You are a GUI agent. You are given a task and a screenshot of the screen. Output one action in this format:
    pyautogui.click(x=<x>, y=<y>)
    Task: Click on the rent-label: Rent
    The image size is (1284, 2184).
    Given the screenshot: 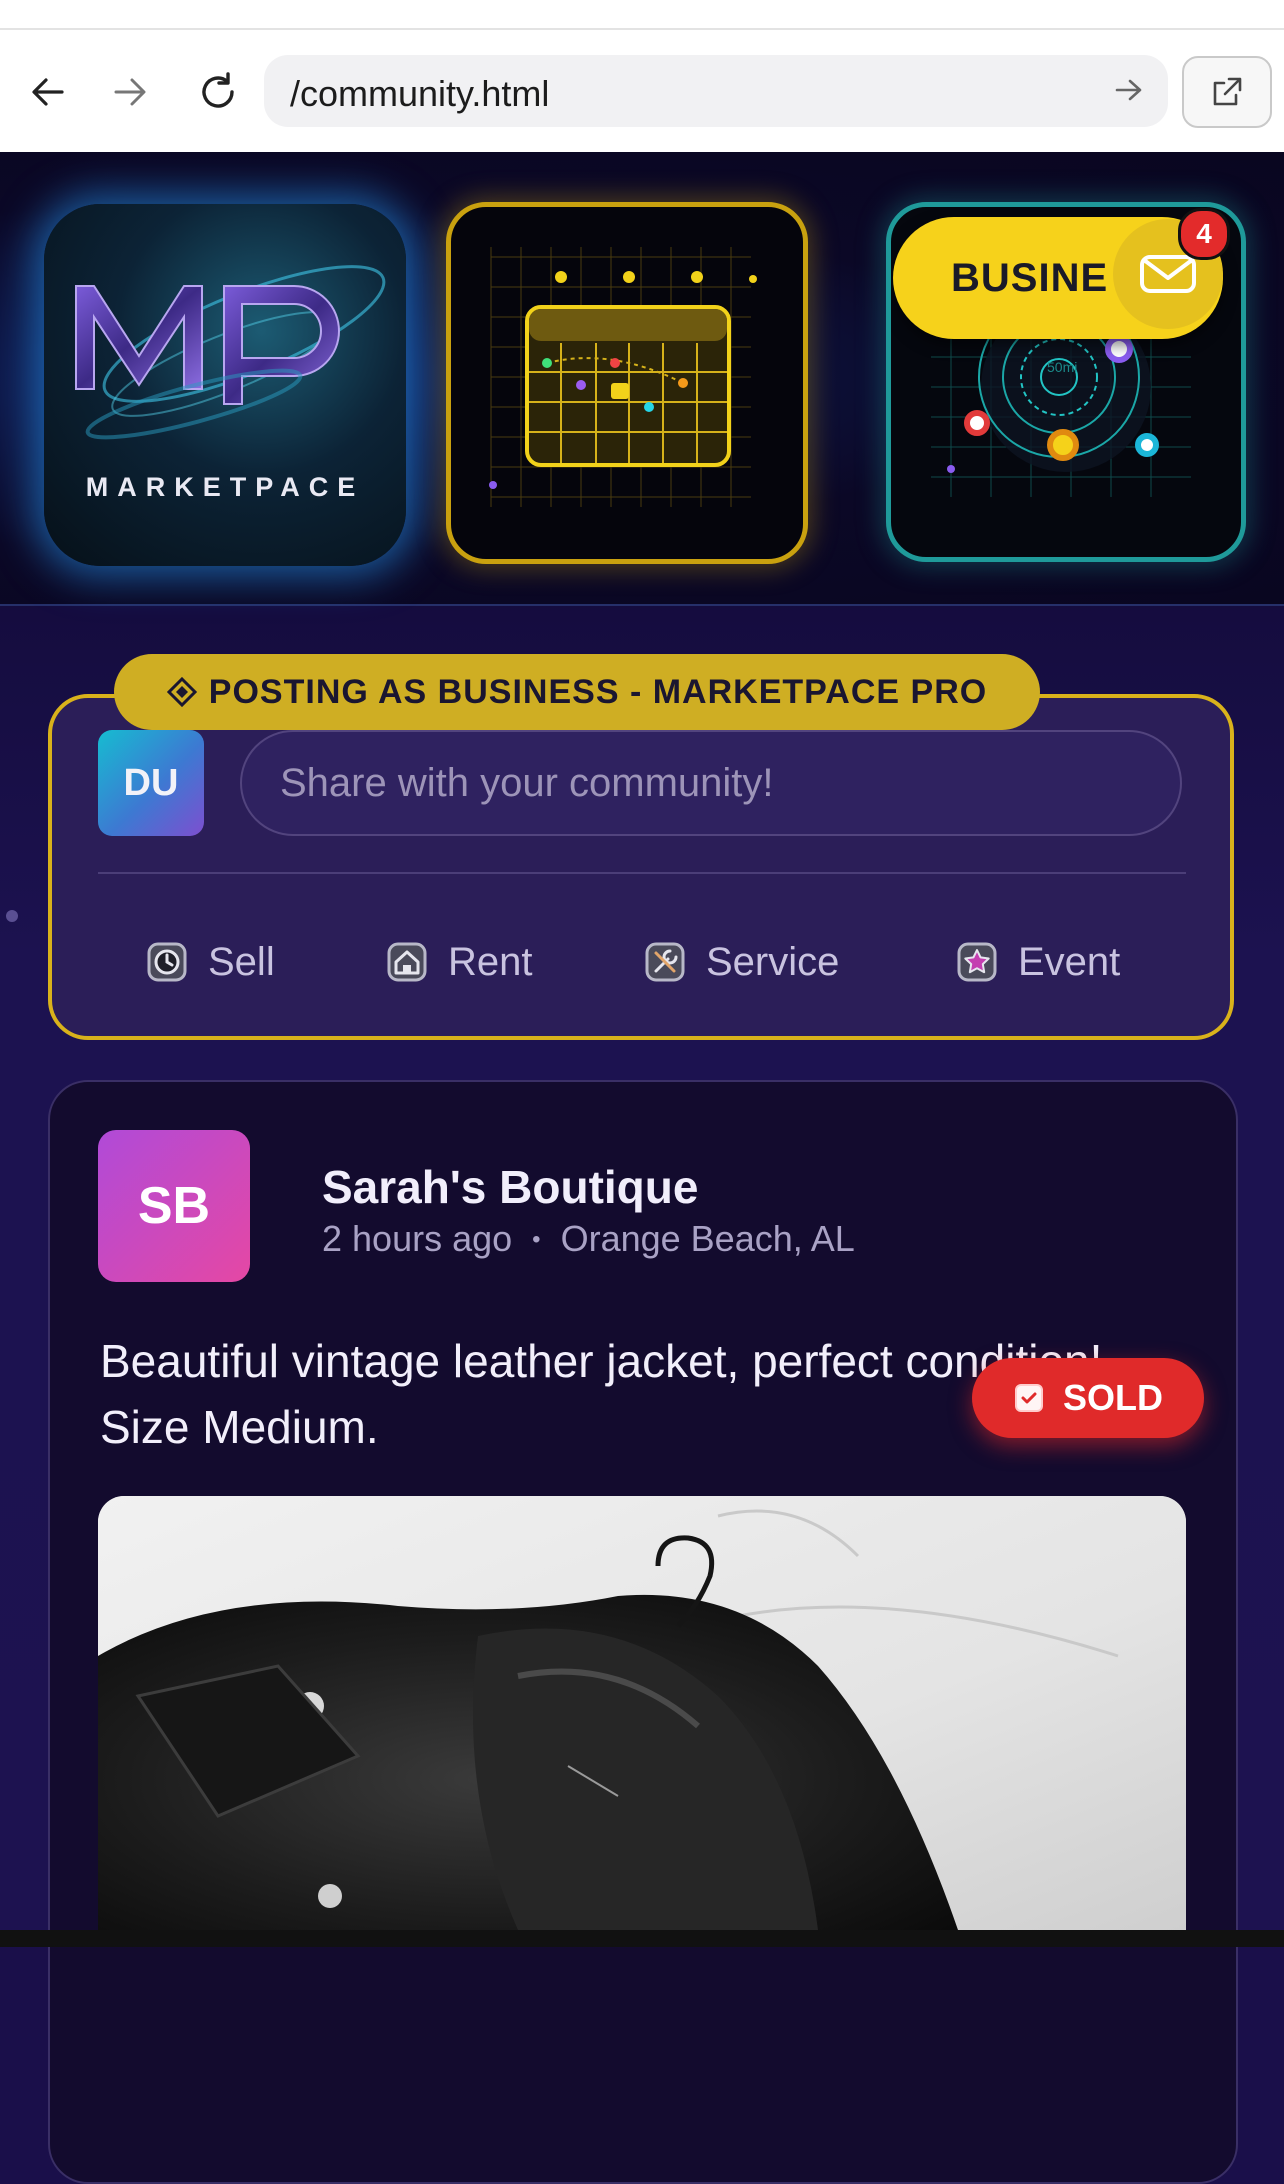 What is the action you would take?
    pyautogui.click(x=490, y=961)
    